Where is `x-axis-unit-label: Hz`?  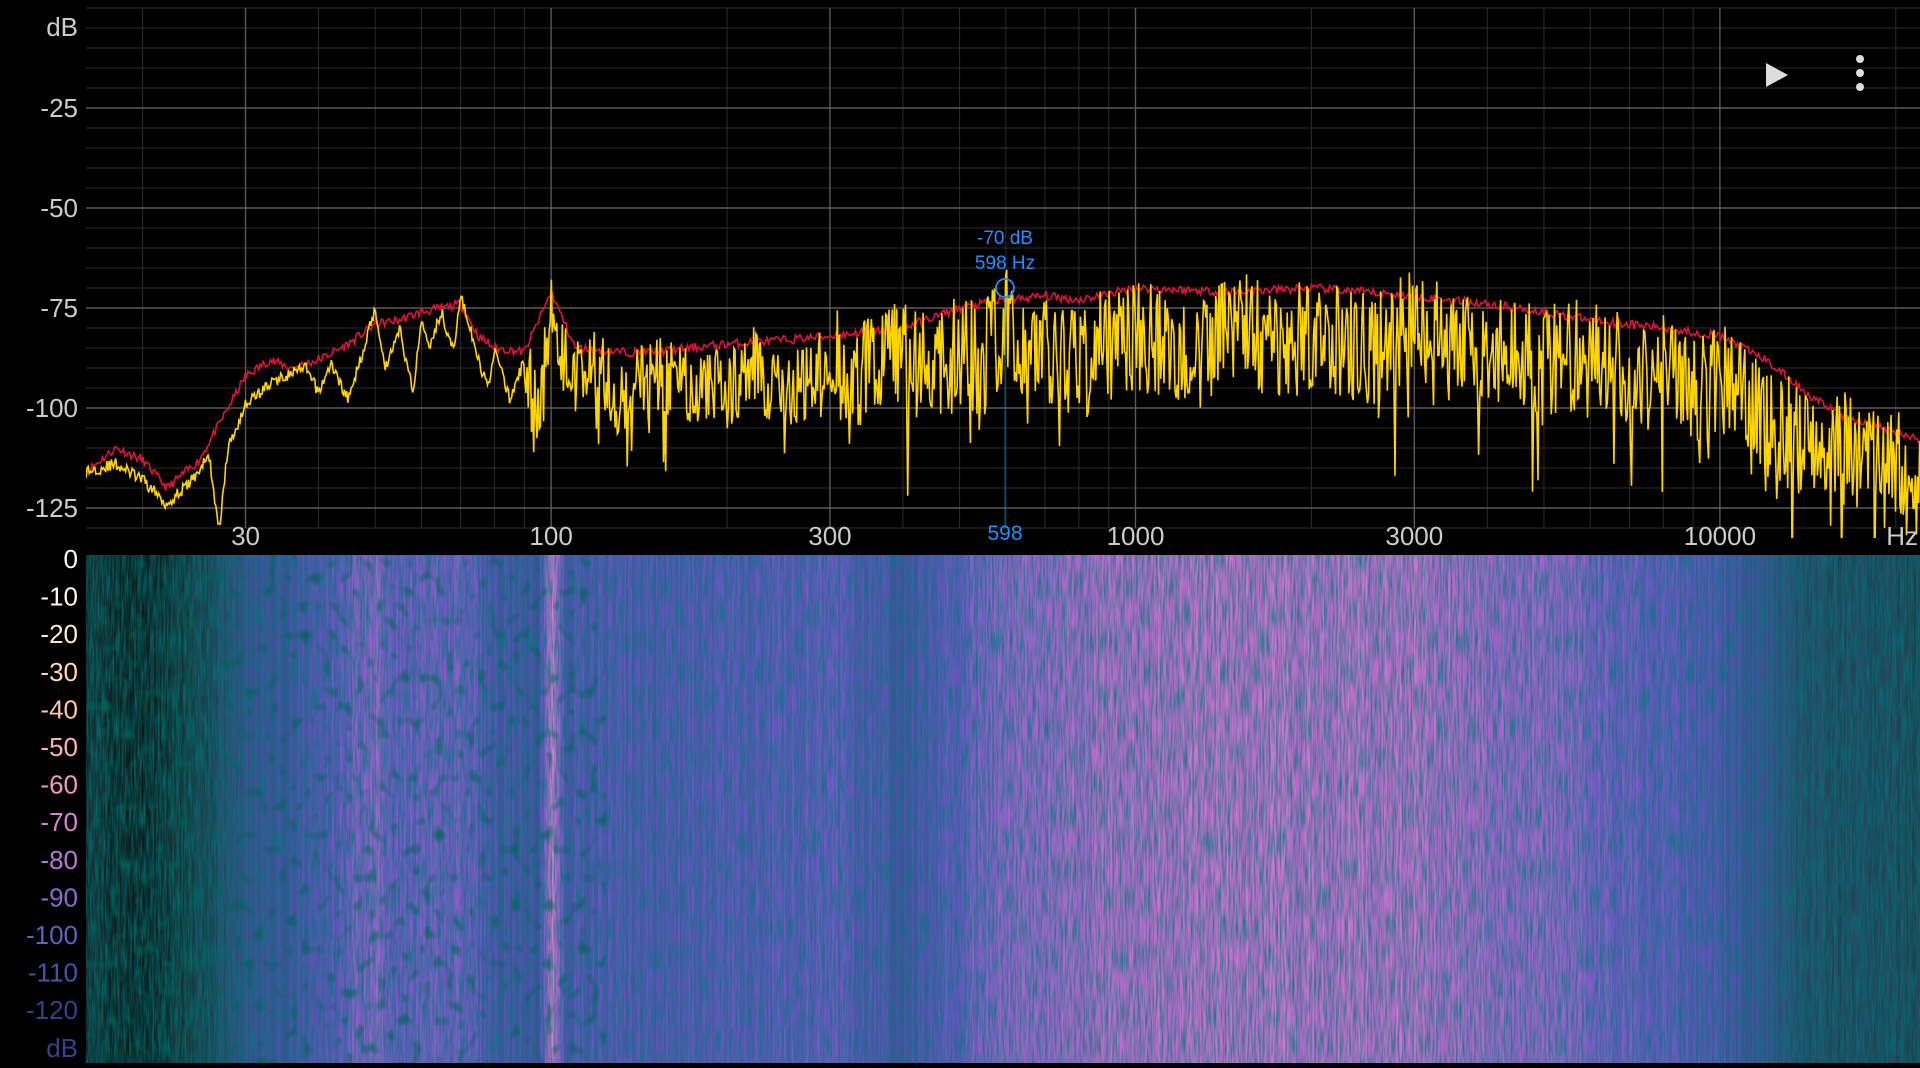
x-axis-unit-label: Hz is located at coordinates (1902, 536).